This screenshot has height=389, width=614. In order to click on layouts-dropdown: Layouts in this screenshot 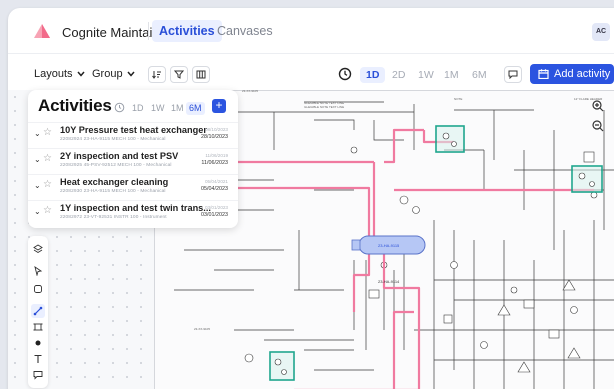, I will do `click(59, 74)`.